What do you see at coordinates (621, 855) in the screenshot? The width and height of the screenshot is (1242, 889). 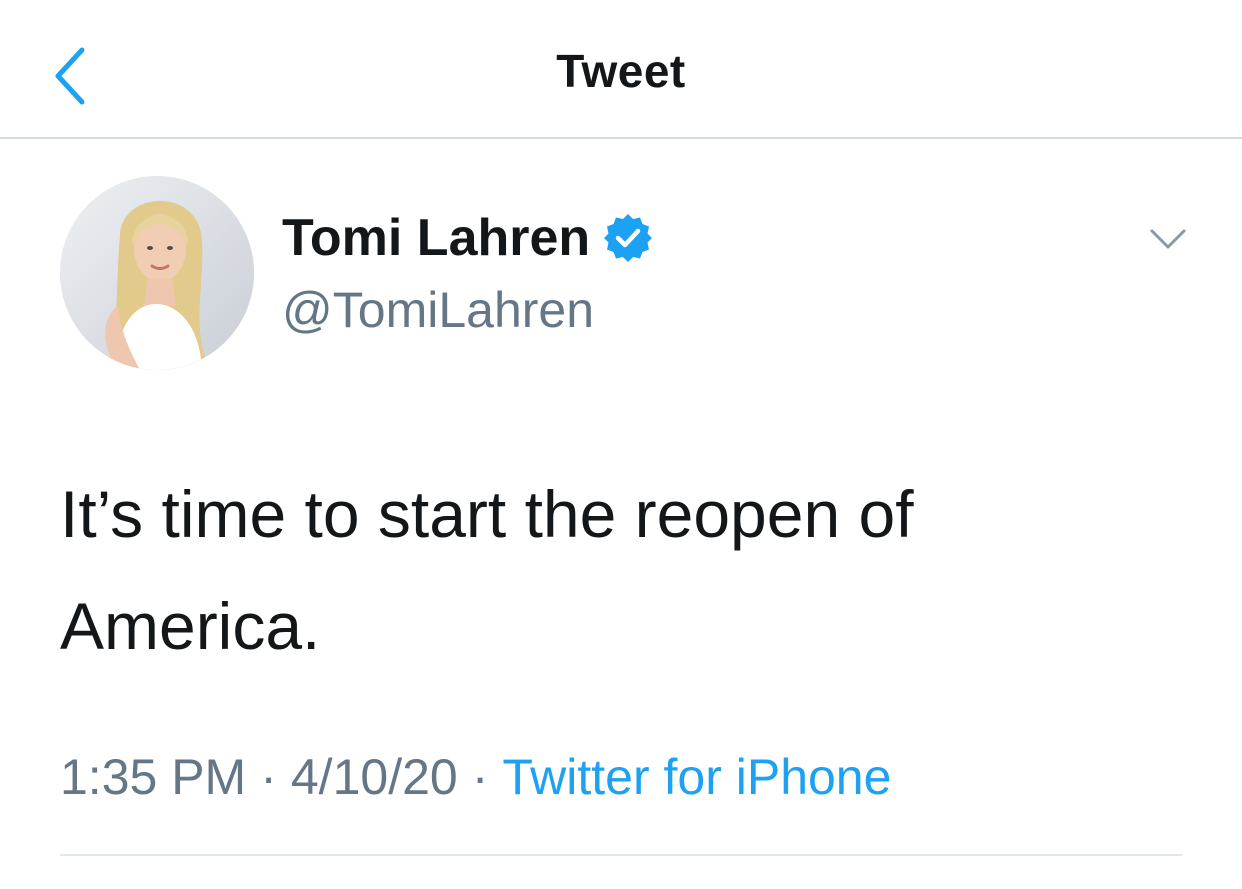 I see `divider` at bounding box center [621, 855].